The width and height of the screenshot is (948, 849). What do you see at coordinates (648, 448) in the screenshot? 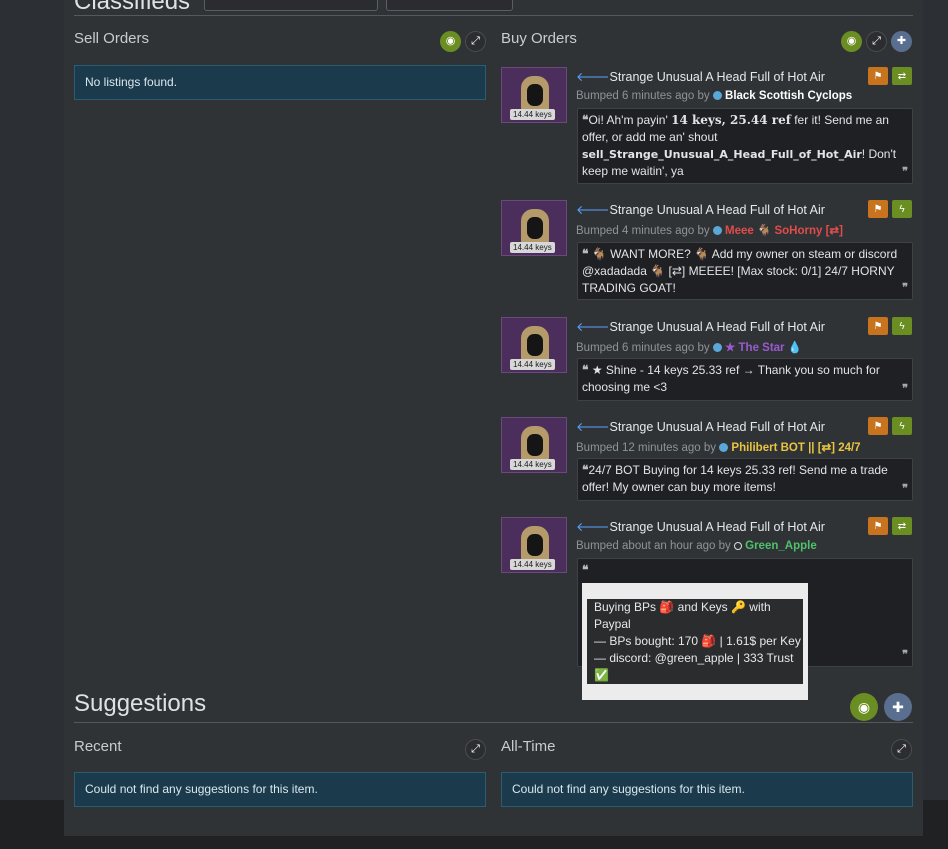
I see `bumped-text: Bumped 12 minutes ago by` at bounding box center [648, 448].